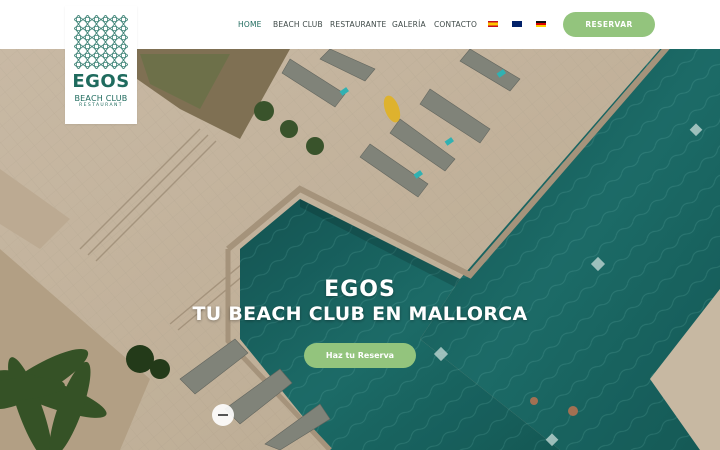 The image size is (720, 450). Describe the element at coordinates (360, 289) in the screenshot. I see `hero-title: EGOS` at that location.